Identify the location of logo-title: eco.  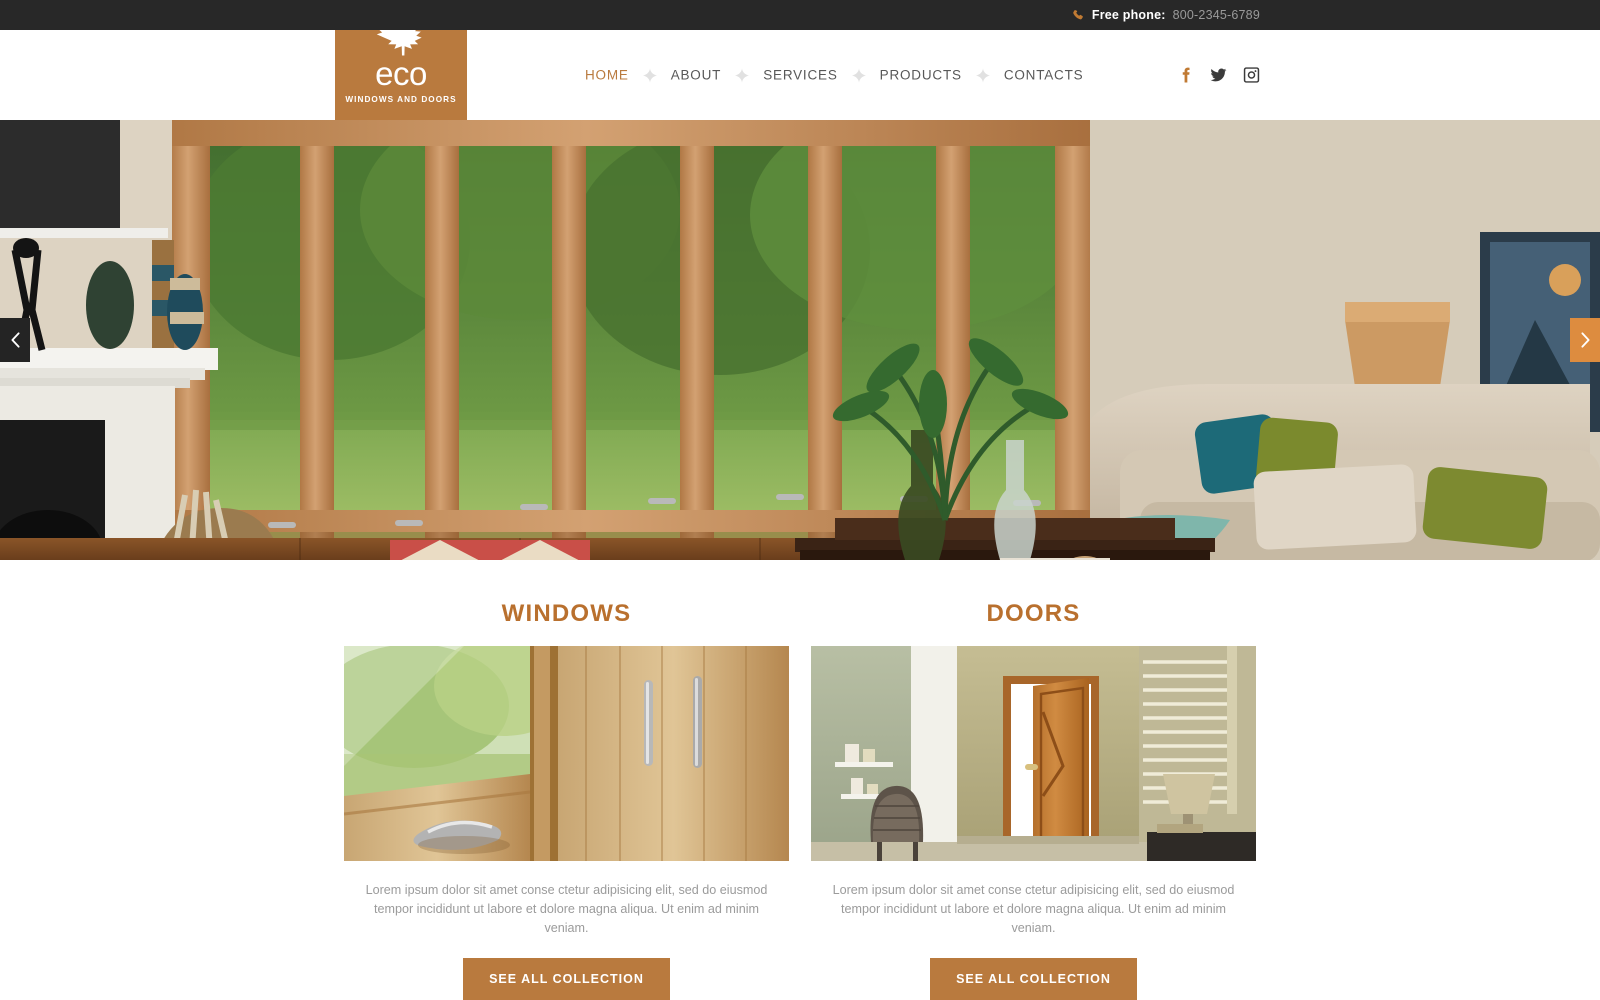
(401, 73).